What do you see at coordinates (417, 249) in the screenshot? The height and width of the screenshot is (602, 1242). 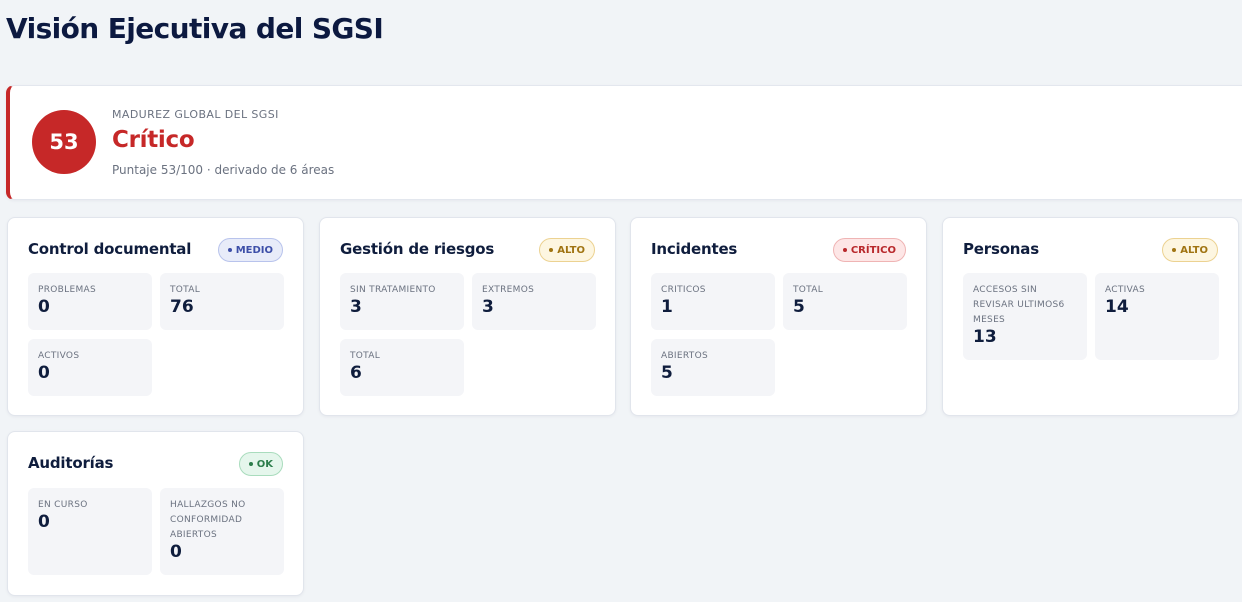 I see `card-title: Gestión de riesgos` at bounding box center [417, 249].